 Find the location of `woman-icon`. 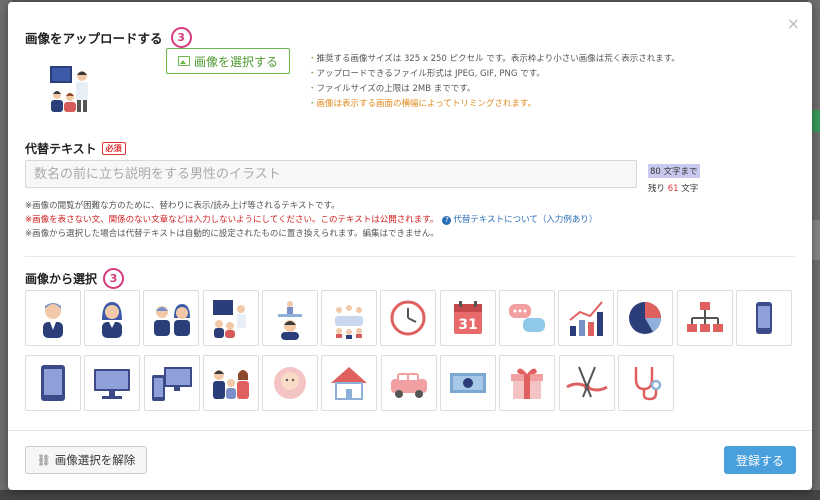

woman-icon is located at coordinates (112, 320).